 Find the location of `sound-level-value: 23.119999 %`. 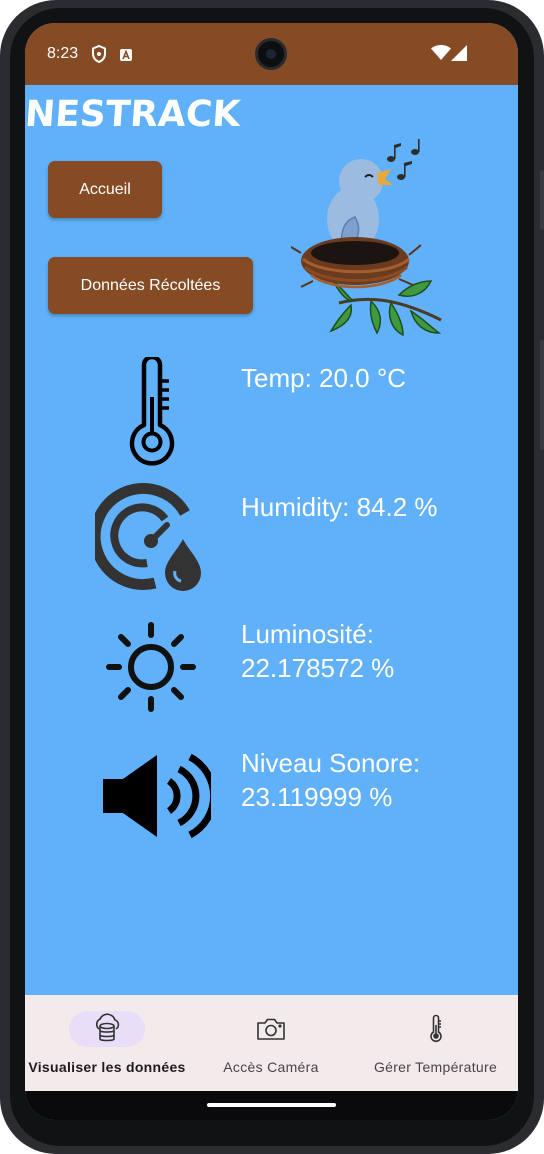

sound-level-value: 23.119999 % is located at coordinates (317, 797).